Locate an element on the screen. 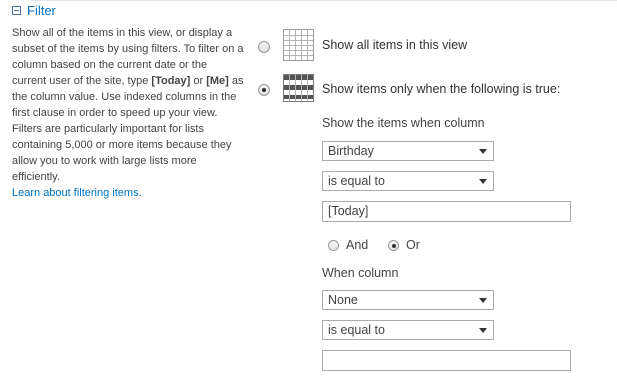  clause1-operator-select: is equal to is located at coordinates (408, 181).